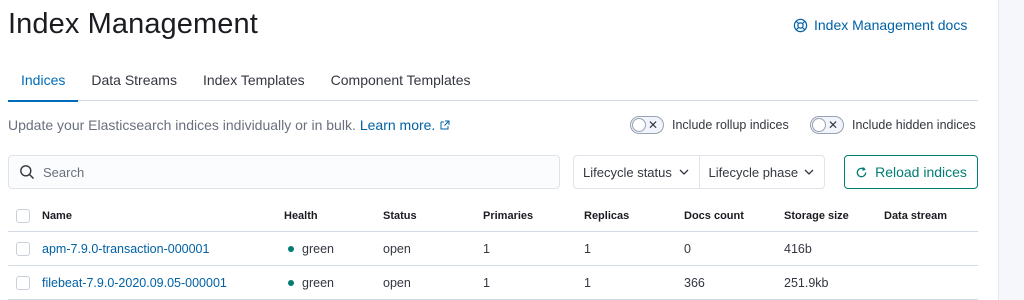 The width and height of the screenshot is (1024, 300). What do you see at coordinates (134, 80) in the screenshot?
I see `tab-data-streams: Data Streams` at bounding box center [134, 80].